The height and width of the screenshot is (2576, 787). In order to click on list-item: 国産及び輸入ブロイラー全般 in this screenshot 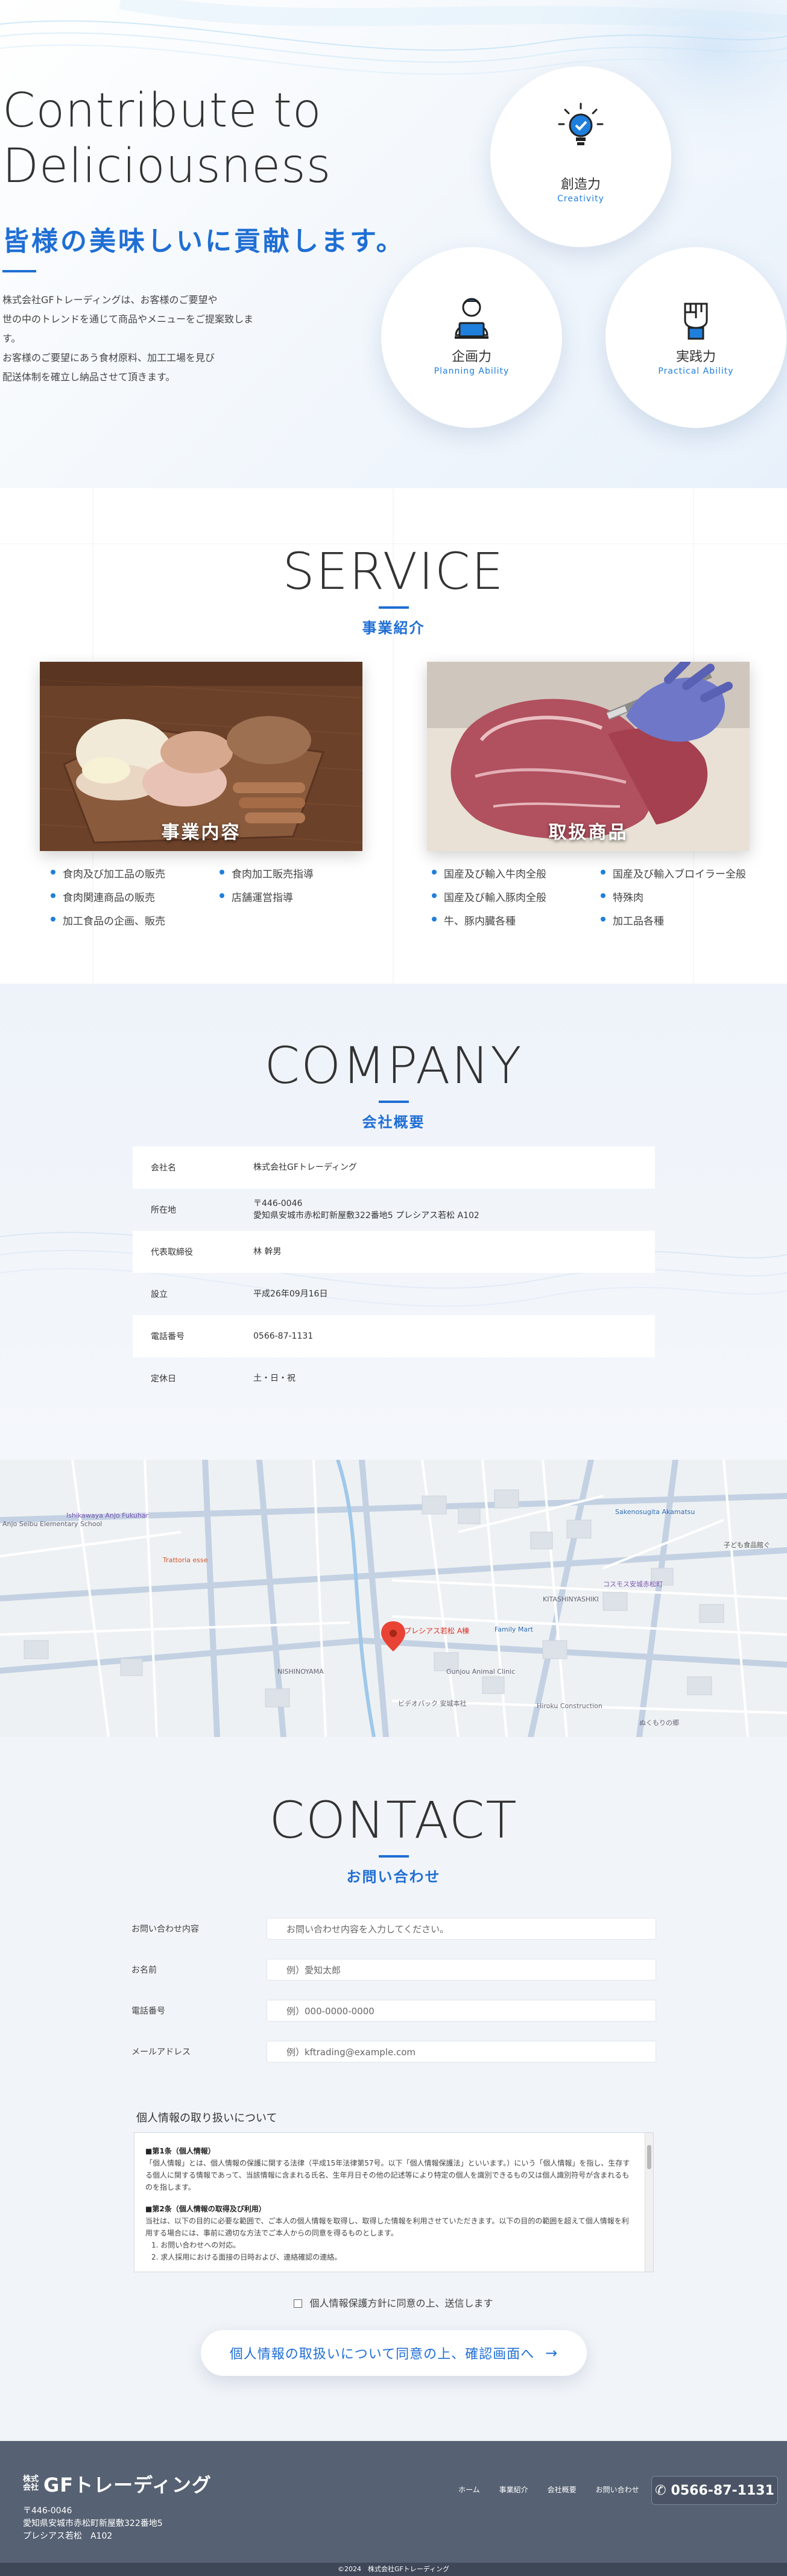, I will do `click(679, 873)`.